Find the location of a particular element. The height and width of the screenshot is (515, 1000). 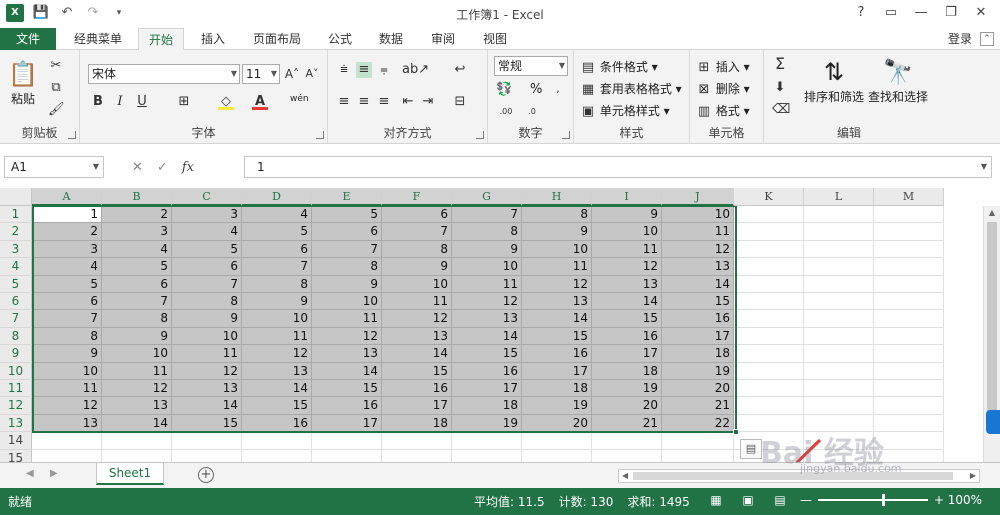

cell-F11: 16 is located at coordinates (417, 389).